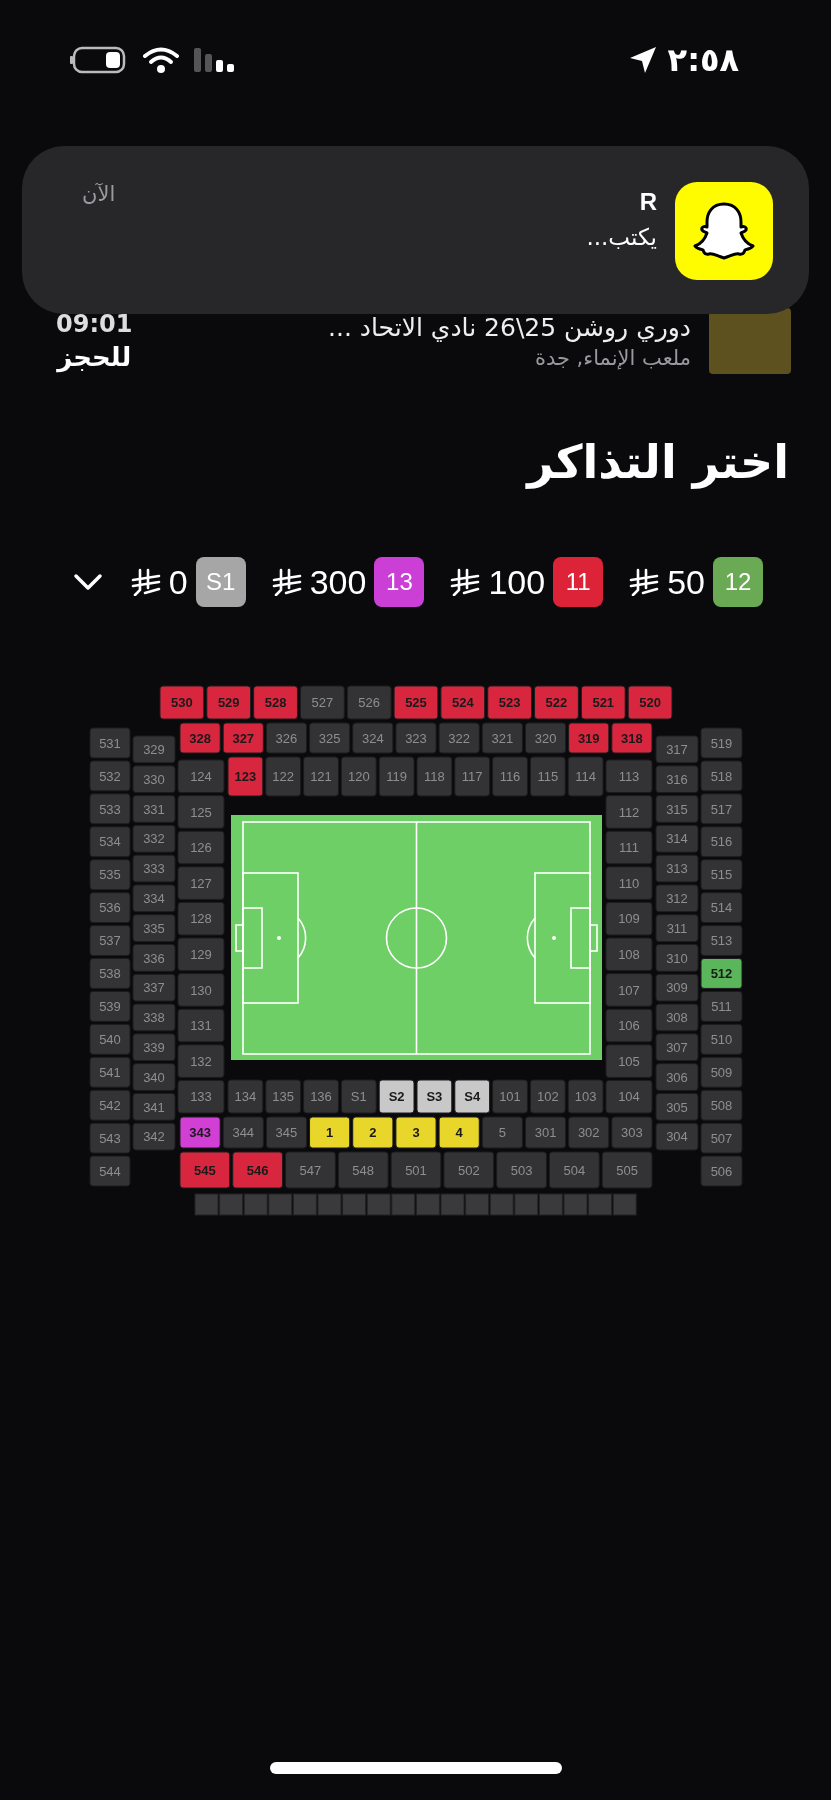 The image size is (831, 1800). I want to click on section-label: 341, so click(154, 1107).